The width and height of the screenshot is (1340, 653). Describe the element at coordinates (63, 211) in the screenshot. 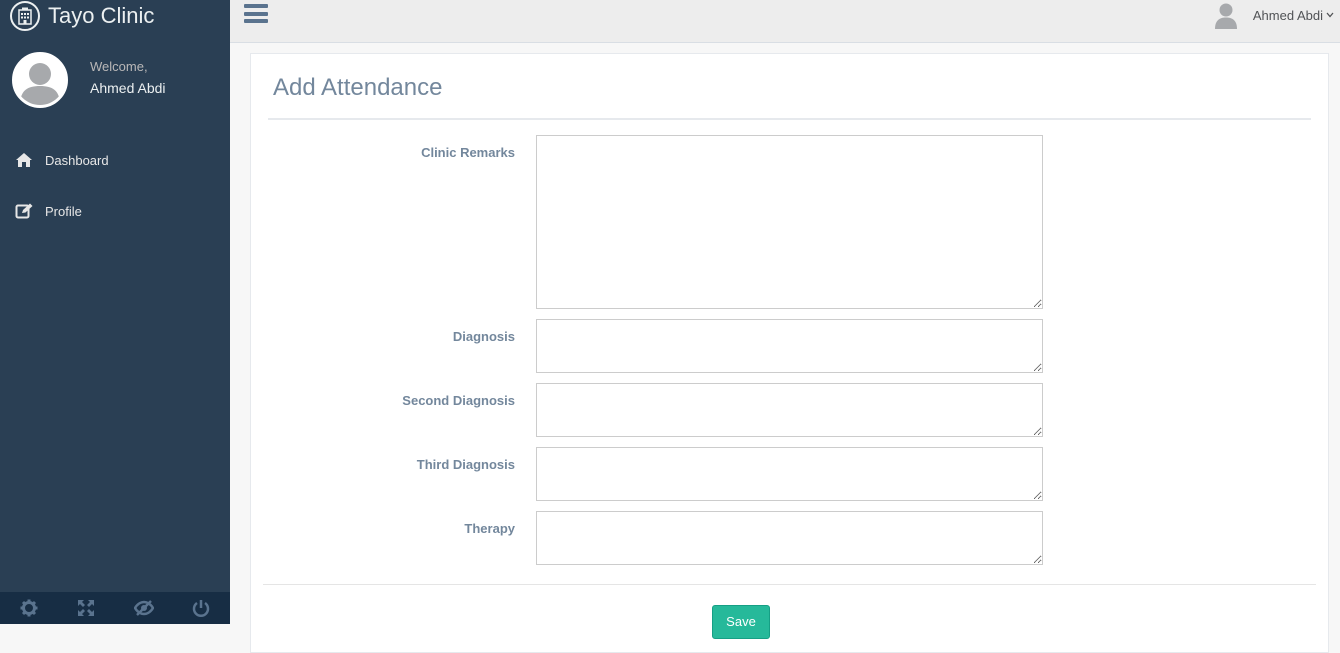

I see `sidebar-item-label: Profile` at that location.